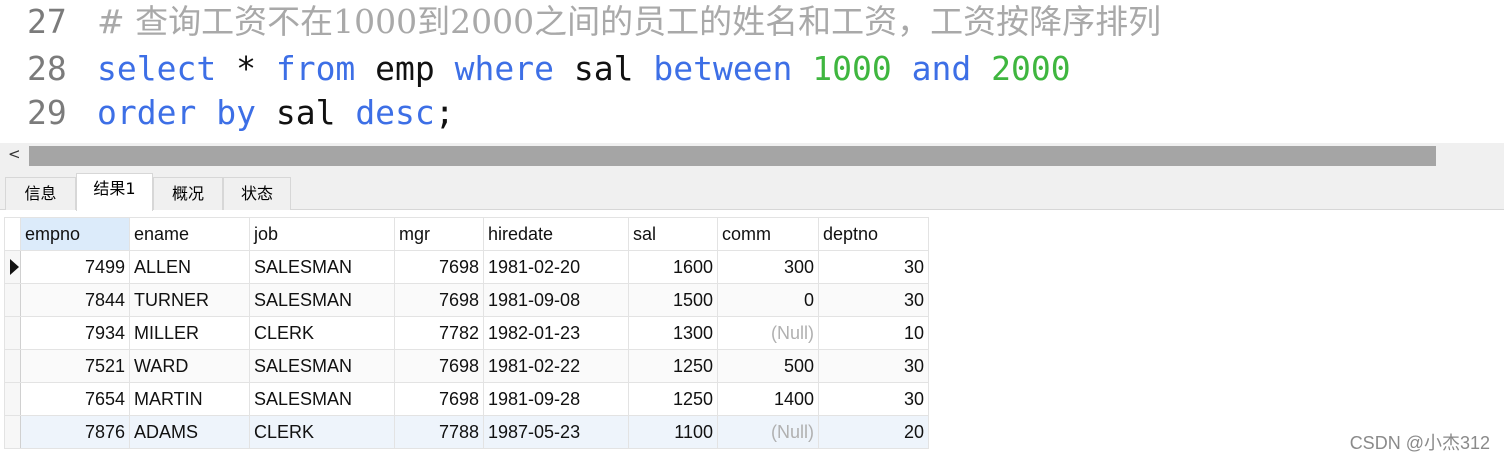 This screenshot has width=1504, height=463. I want to click on watermark: CSDN @小杰312, so click(1419, 443).